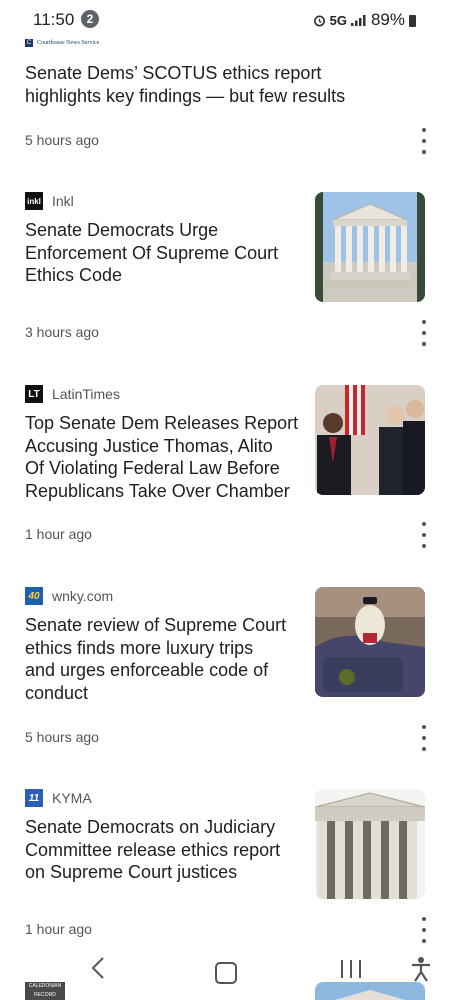 Image resolution: width=450 pixels, height=1000 pixels. Describe the element at coordinates (351, 970) in the screenshot. I see `recents-icon` at that location.